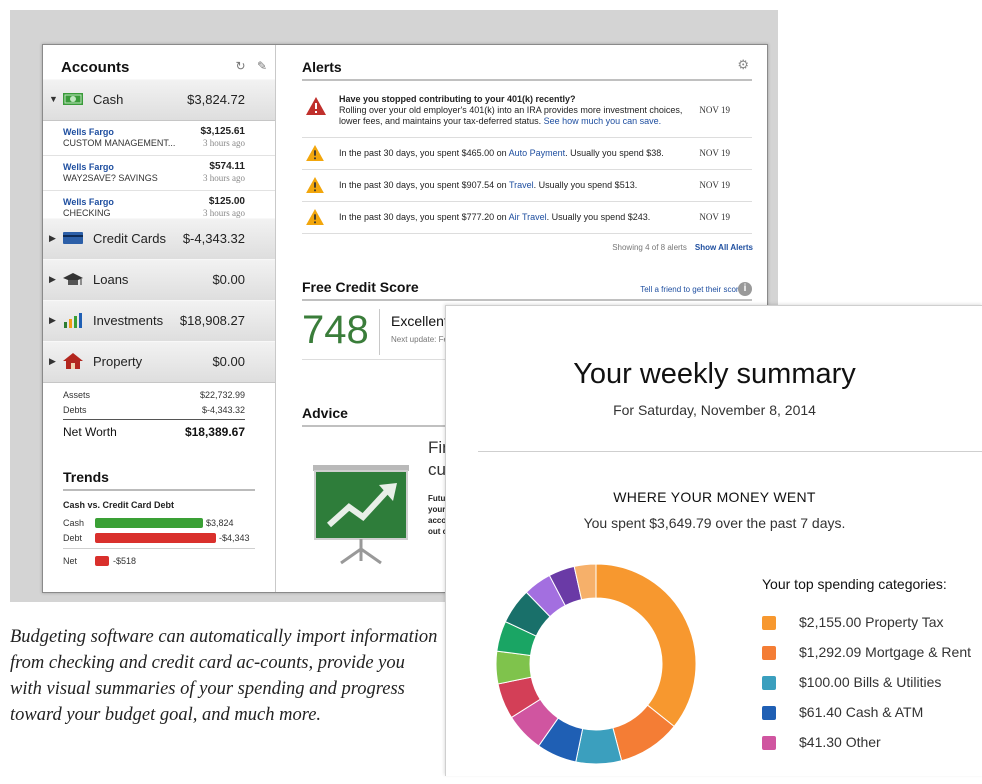 Image resolution: width=982 pixels, height=784 pixels. Describe the element at coordinates (214, 432) in the screenshot. I see `net-worth-value: $18,389.67` at that location.